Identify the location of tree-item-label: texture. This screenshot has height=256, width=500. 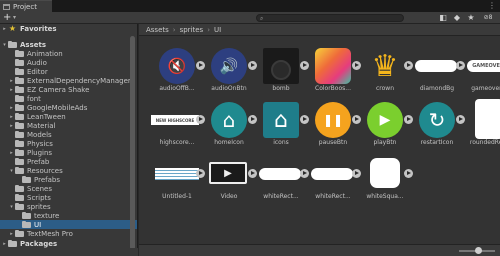
(47, 215).